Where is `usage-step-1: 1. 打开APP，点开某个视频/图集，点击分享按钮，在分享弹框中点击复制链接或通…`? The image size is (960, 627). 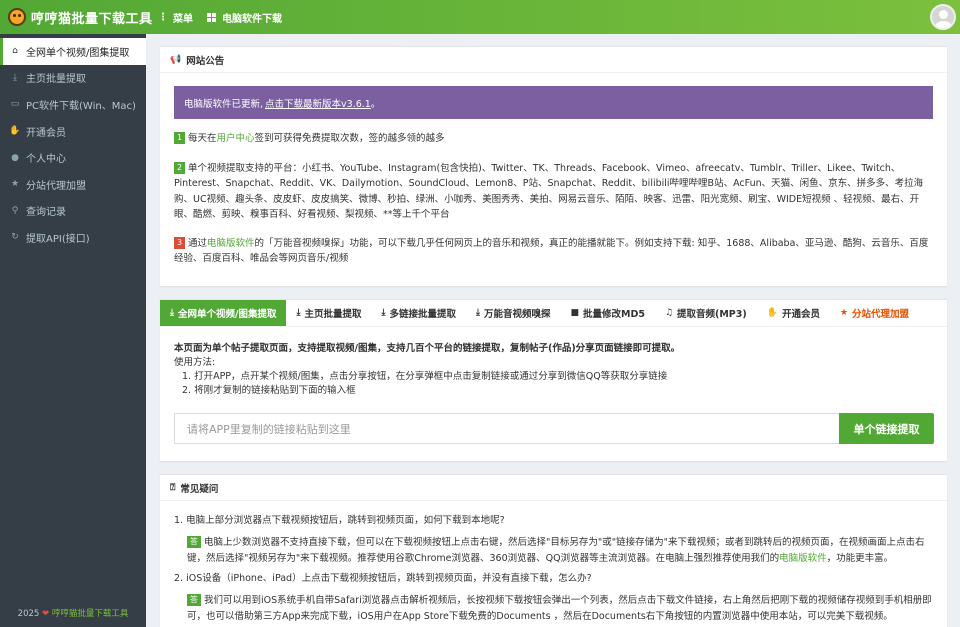
usage-step-1: 1. 打开APP，点开某个视频/图集，点击分享按钮，在分享弹框中点击复制链接或通… is located at coordinates (425, 376).